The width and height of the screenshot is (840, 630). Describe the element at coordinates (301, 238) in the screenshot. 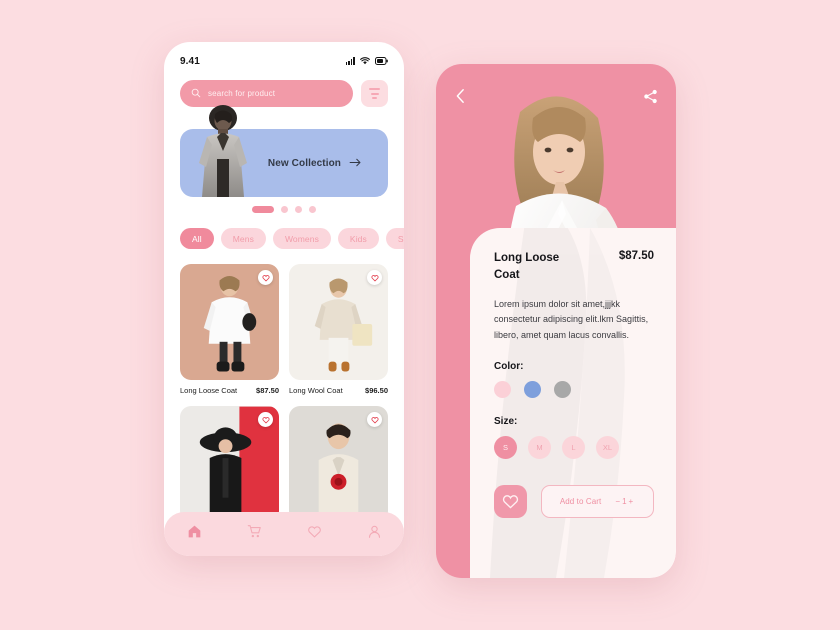

I see `chip-womens: Womens` at that location.